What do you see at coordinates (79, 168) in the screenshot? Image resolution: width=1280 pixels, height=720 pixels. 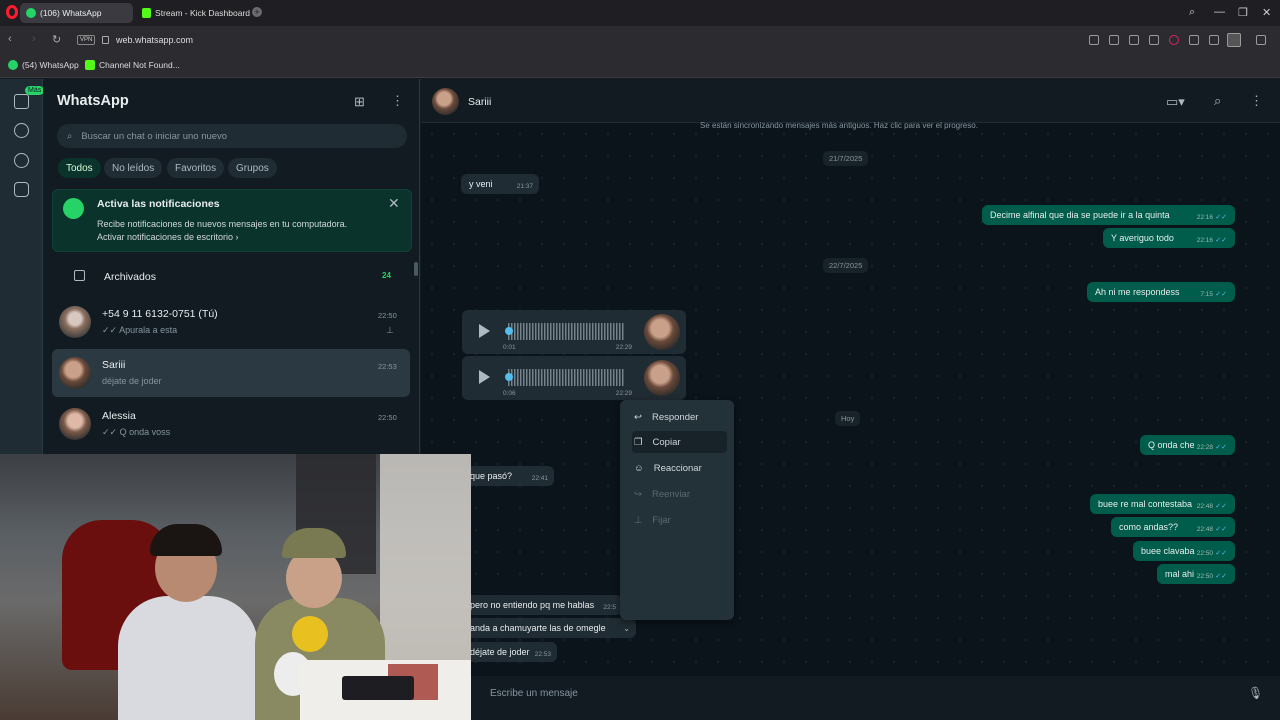 I see `filter-todos: Todos` at bounding box center [79, 168].